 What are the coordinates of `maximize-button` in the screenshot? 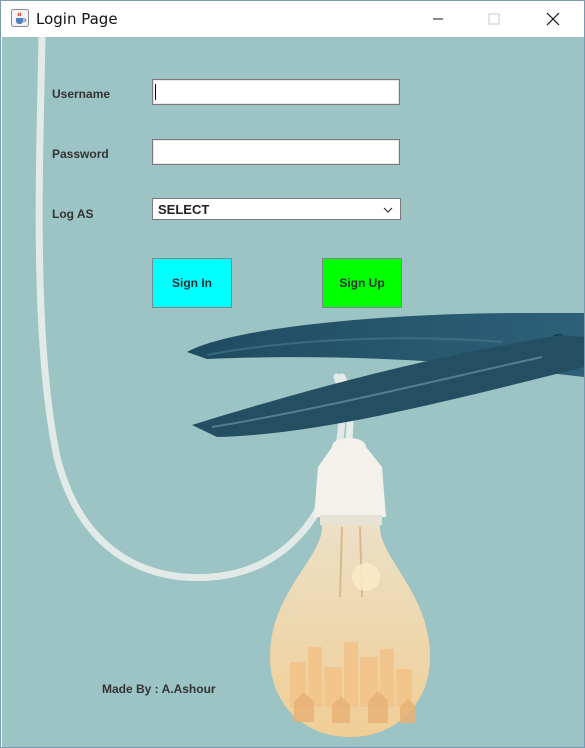 It's located at (494, 19).